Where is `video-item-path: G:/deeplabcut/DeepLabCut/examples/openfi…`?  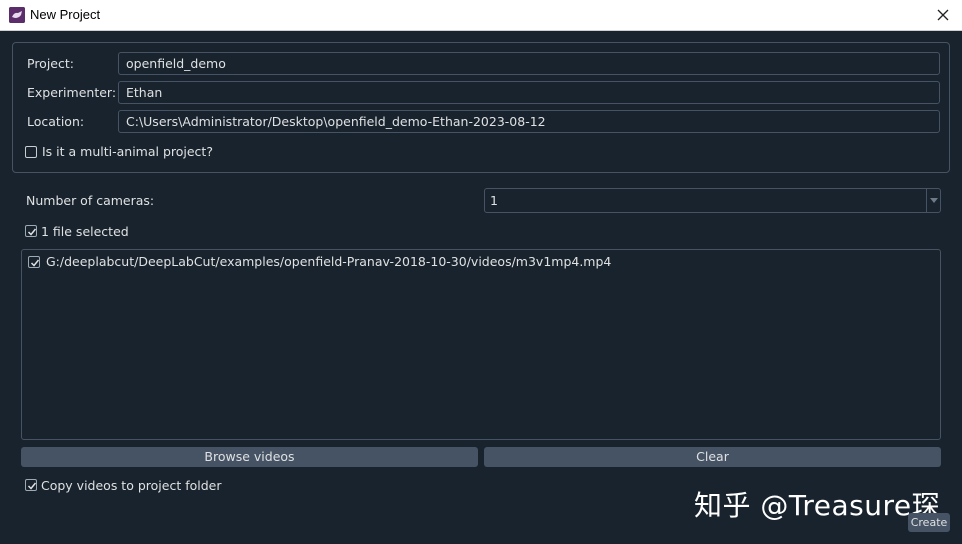
video-item-path: G:/deeplabcut/DeepLabCut/examples/openfi… is located at coordinates (329, 261).